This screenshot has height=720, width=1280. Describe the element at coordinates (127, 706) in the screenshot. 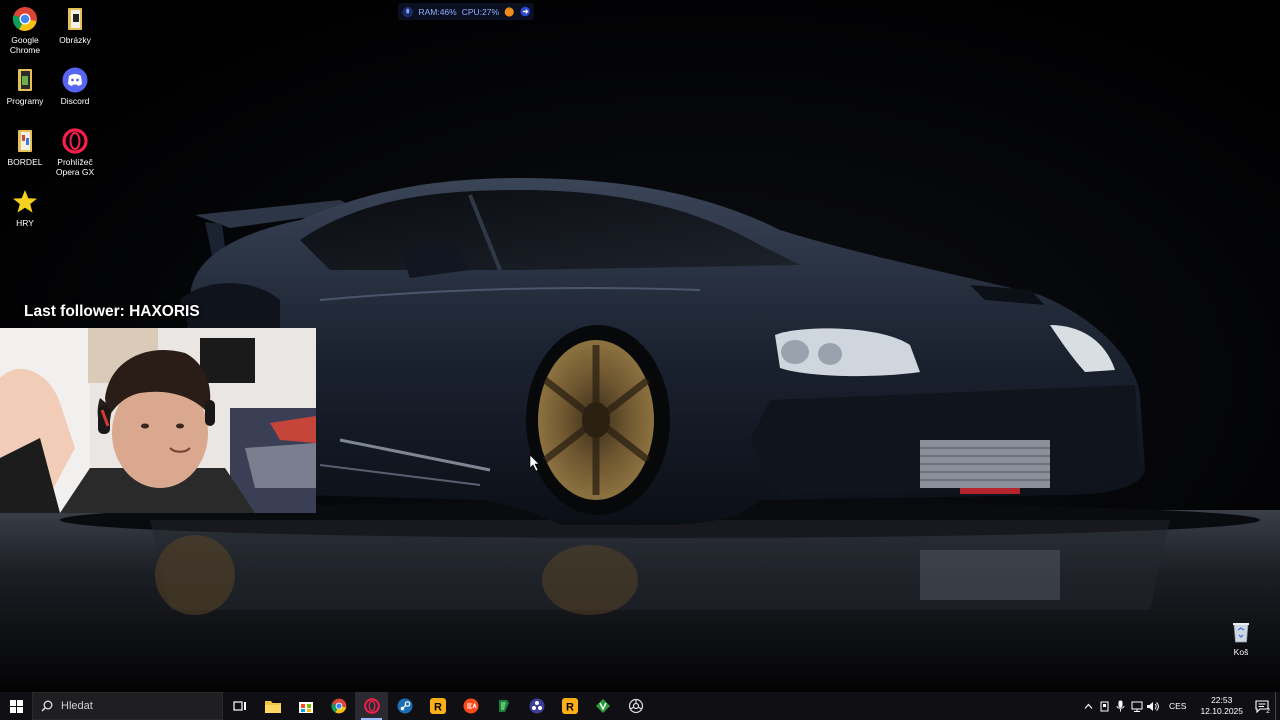

I see `taskbar-search-box: Hledat` at that location.